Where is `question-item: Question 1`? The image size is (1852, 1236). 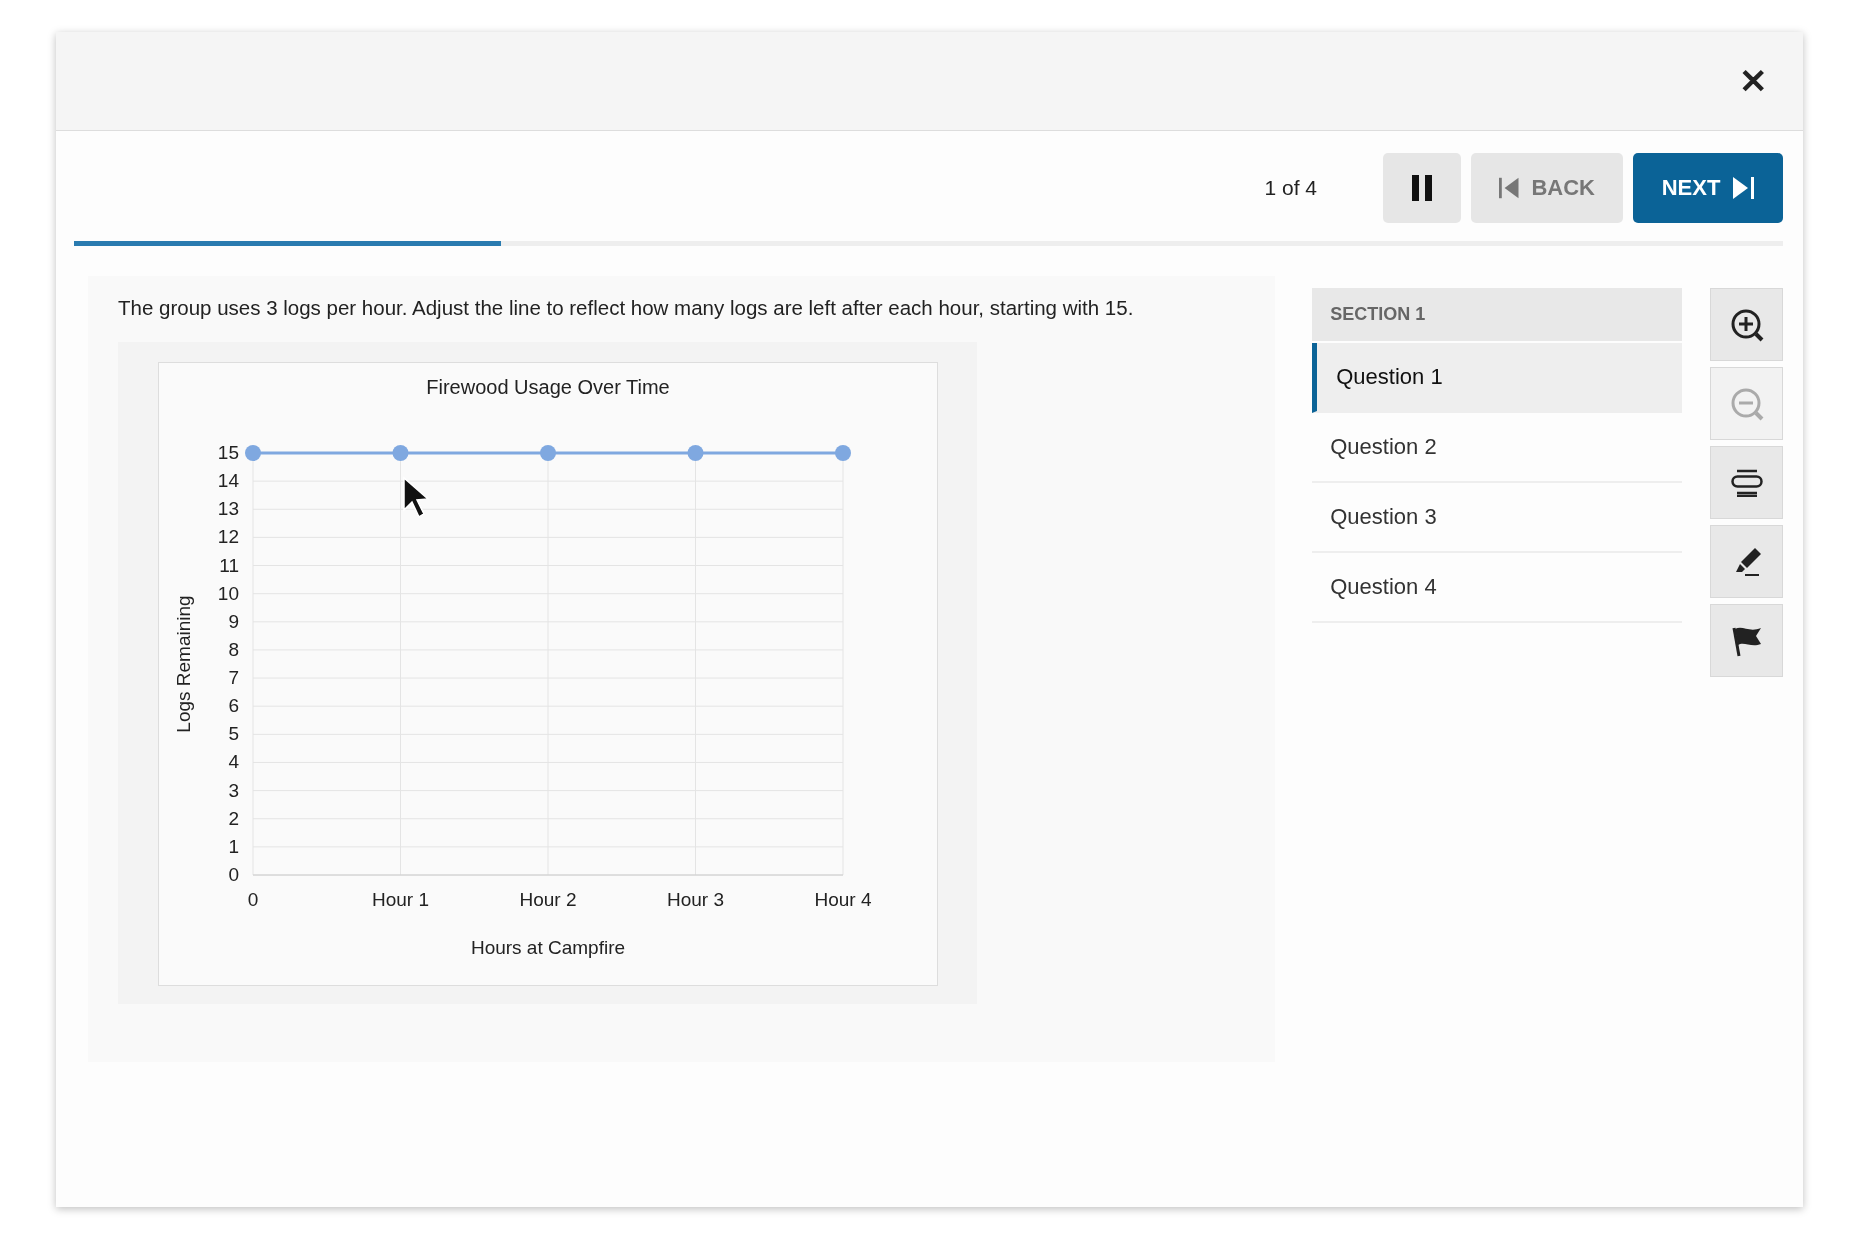
question-item: Question 1 is located at coordinates (1497, 378).